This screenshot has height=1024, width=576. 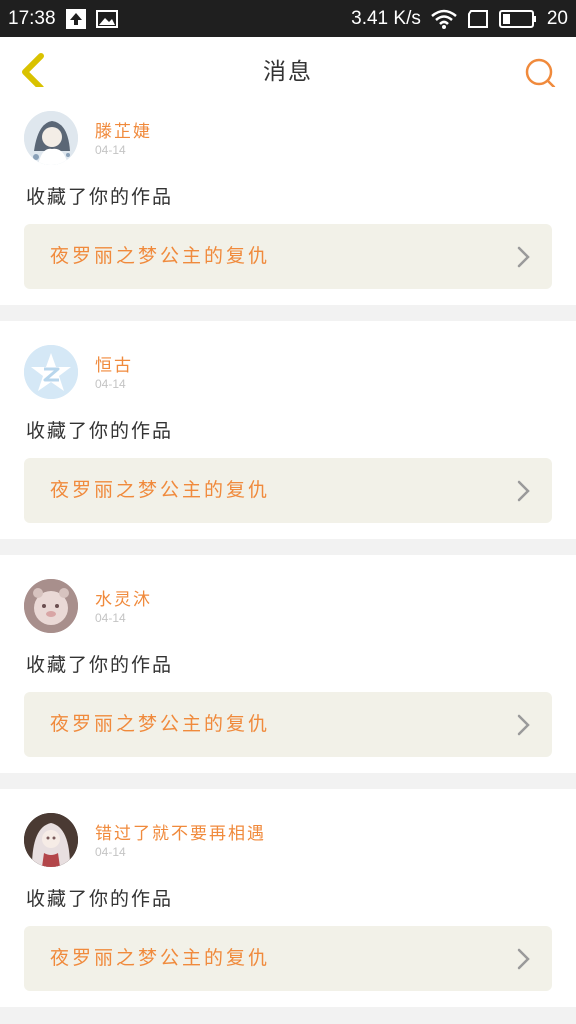 I want to click on username: 水灵沐, so click(x=123, y=597).